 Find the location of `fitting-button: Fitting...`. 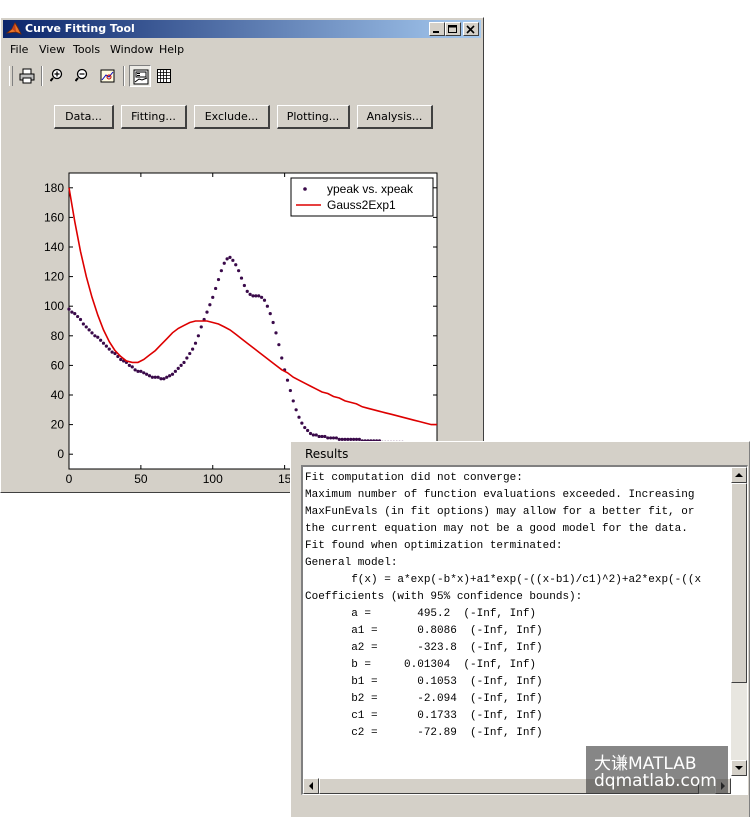

fitting-button: Fitting... is located at coordinates (154, 117).